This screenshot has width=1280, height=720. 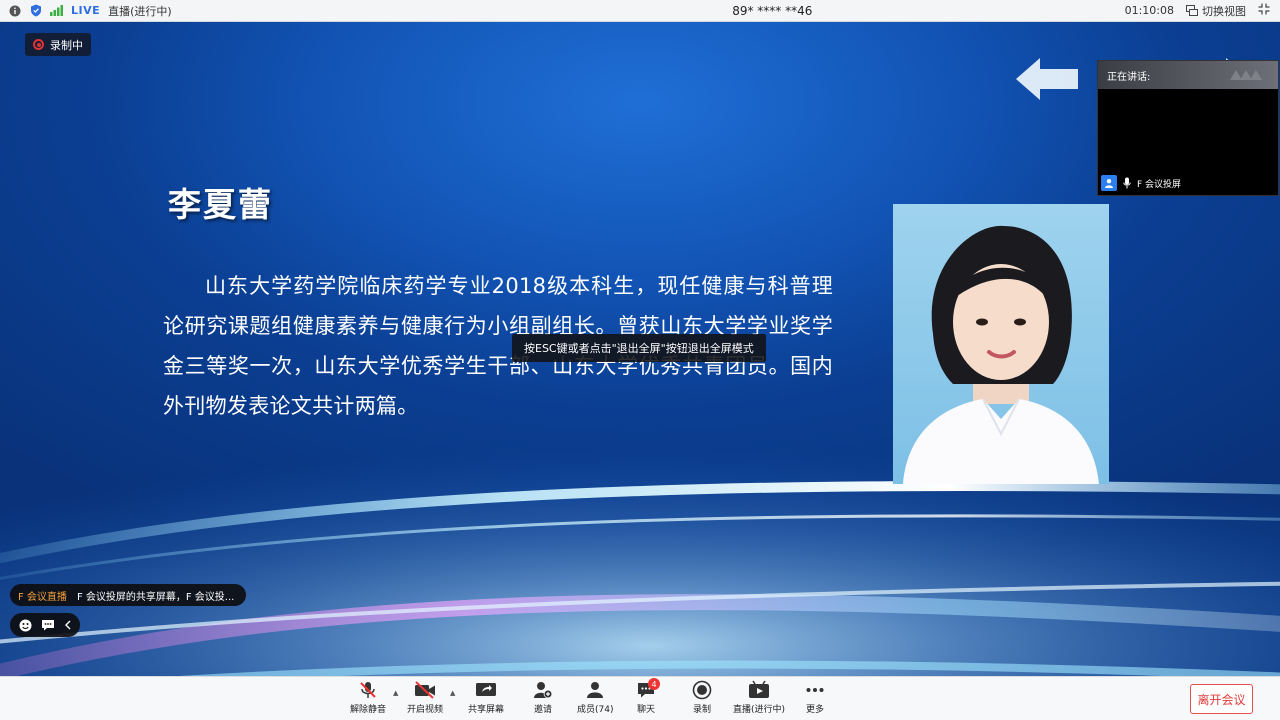 I want to click on emoji-icon, so click(x=25, y=625).